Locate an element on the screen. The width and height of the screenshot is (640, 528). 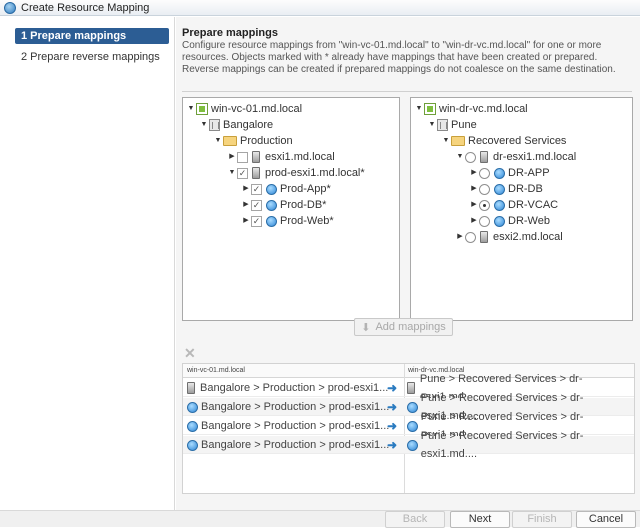
back-button: Back is located at coordinates (415, 519).